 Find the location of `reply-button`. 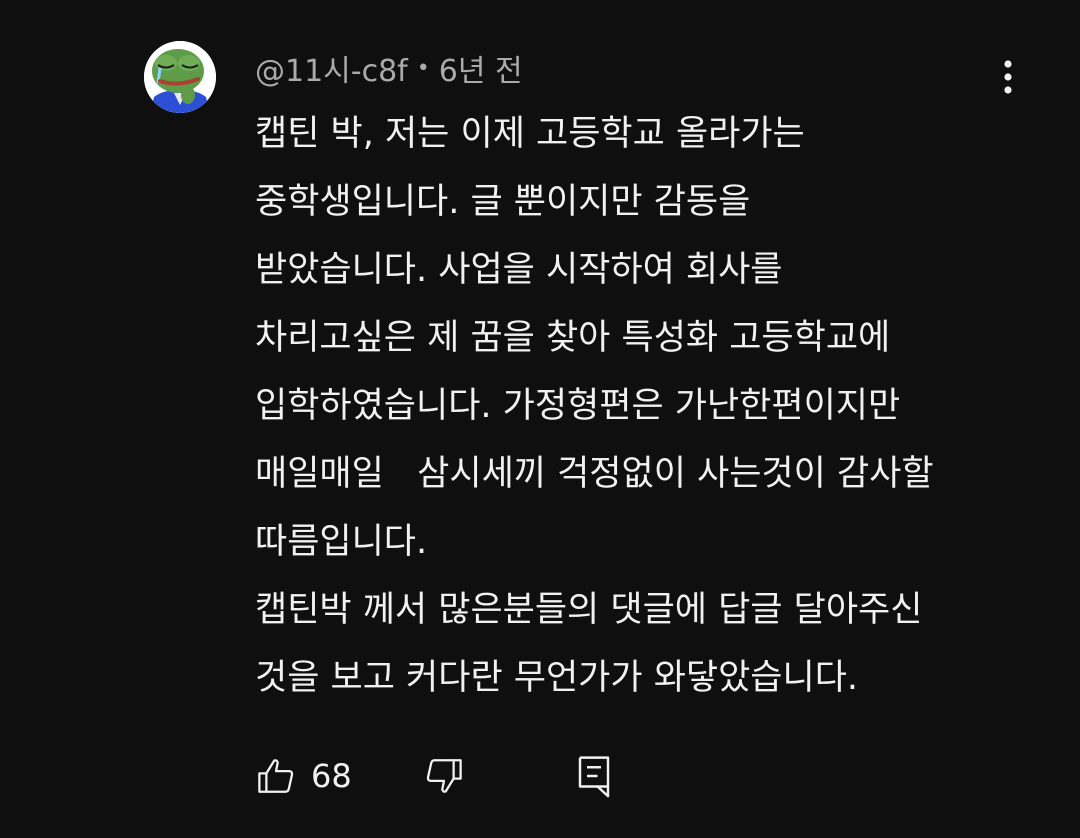

reply-button is located at coordinates (594, 776).